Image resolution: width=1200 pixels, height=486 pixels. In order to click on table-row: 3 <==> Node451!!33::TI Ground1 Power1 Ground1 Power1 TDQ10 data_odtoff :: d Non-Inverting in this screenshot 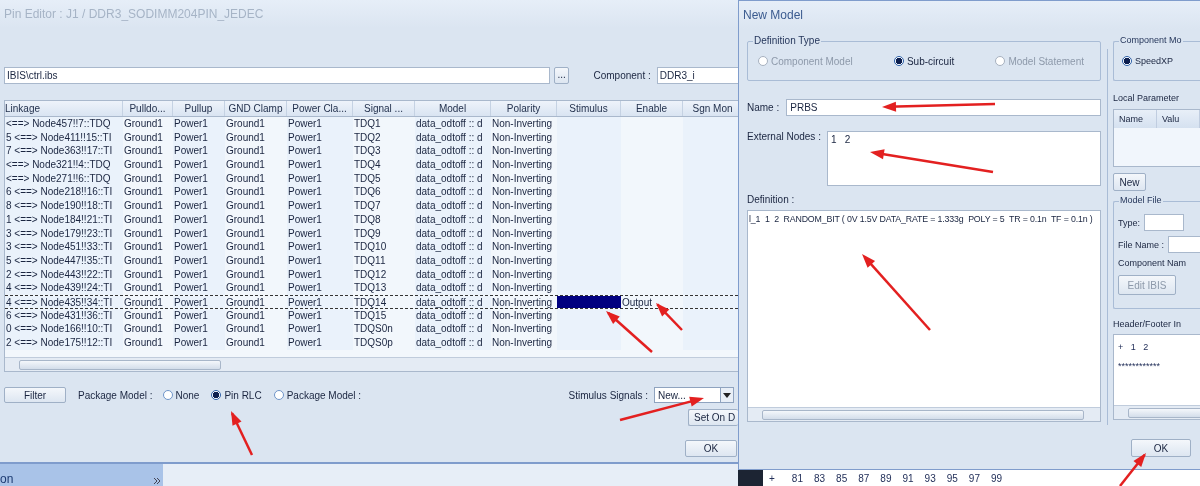, I will do `click(371, 247)`.